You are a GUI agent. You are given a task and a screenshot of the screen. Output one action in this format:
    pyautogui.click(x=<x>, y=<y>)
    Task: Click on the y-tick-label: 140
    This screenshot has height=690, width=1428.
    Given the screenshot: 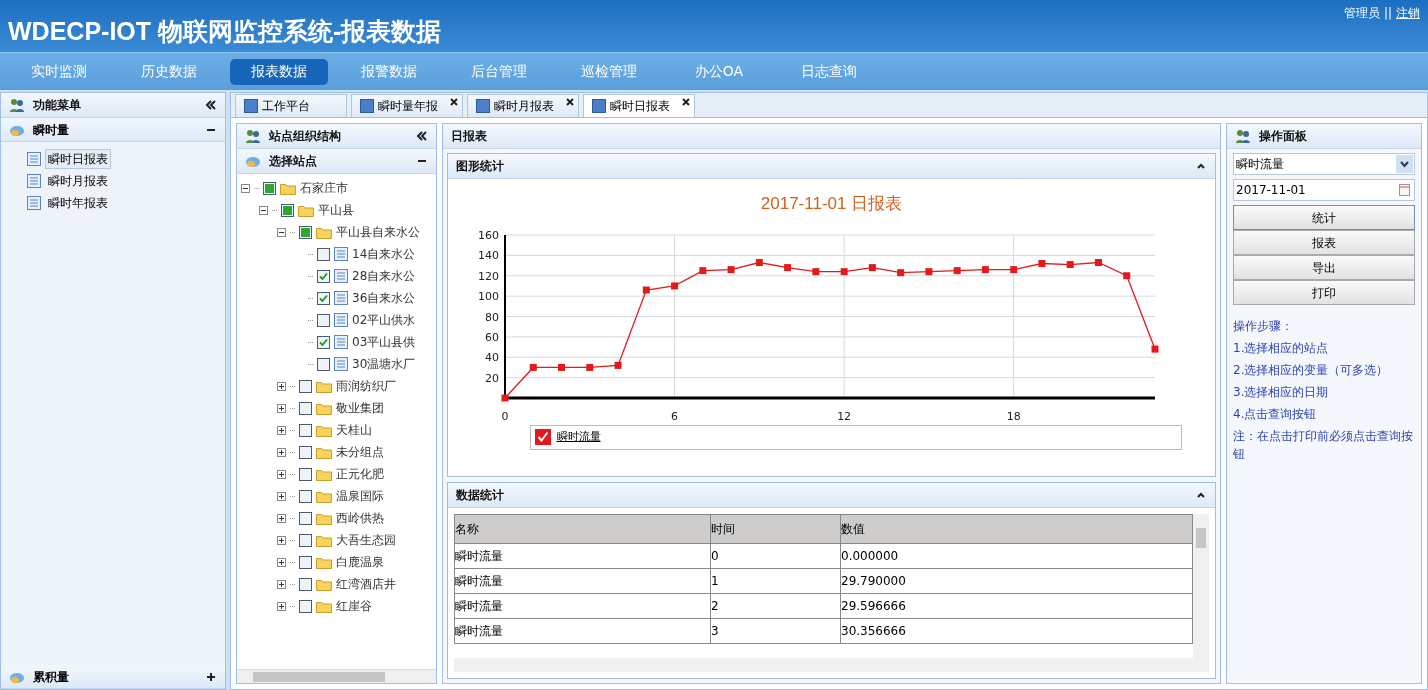 What is the action you would take?
    pyautogui.click(x=488, y=255)
    